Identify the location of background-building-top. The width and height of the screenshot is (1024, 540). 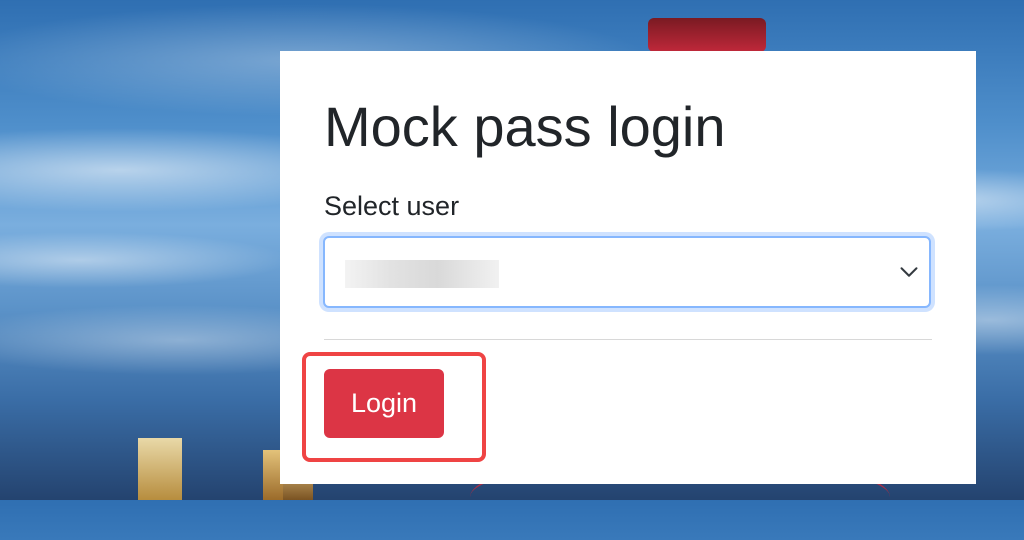
(707, 35).